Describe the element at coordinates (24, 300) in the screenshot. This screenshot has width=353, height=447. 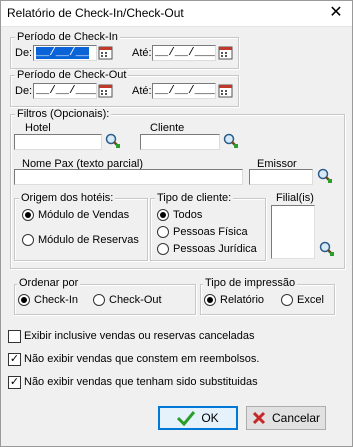
I see `radio-ordenar-checkin` at that location.